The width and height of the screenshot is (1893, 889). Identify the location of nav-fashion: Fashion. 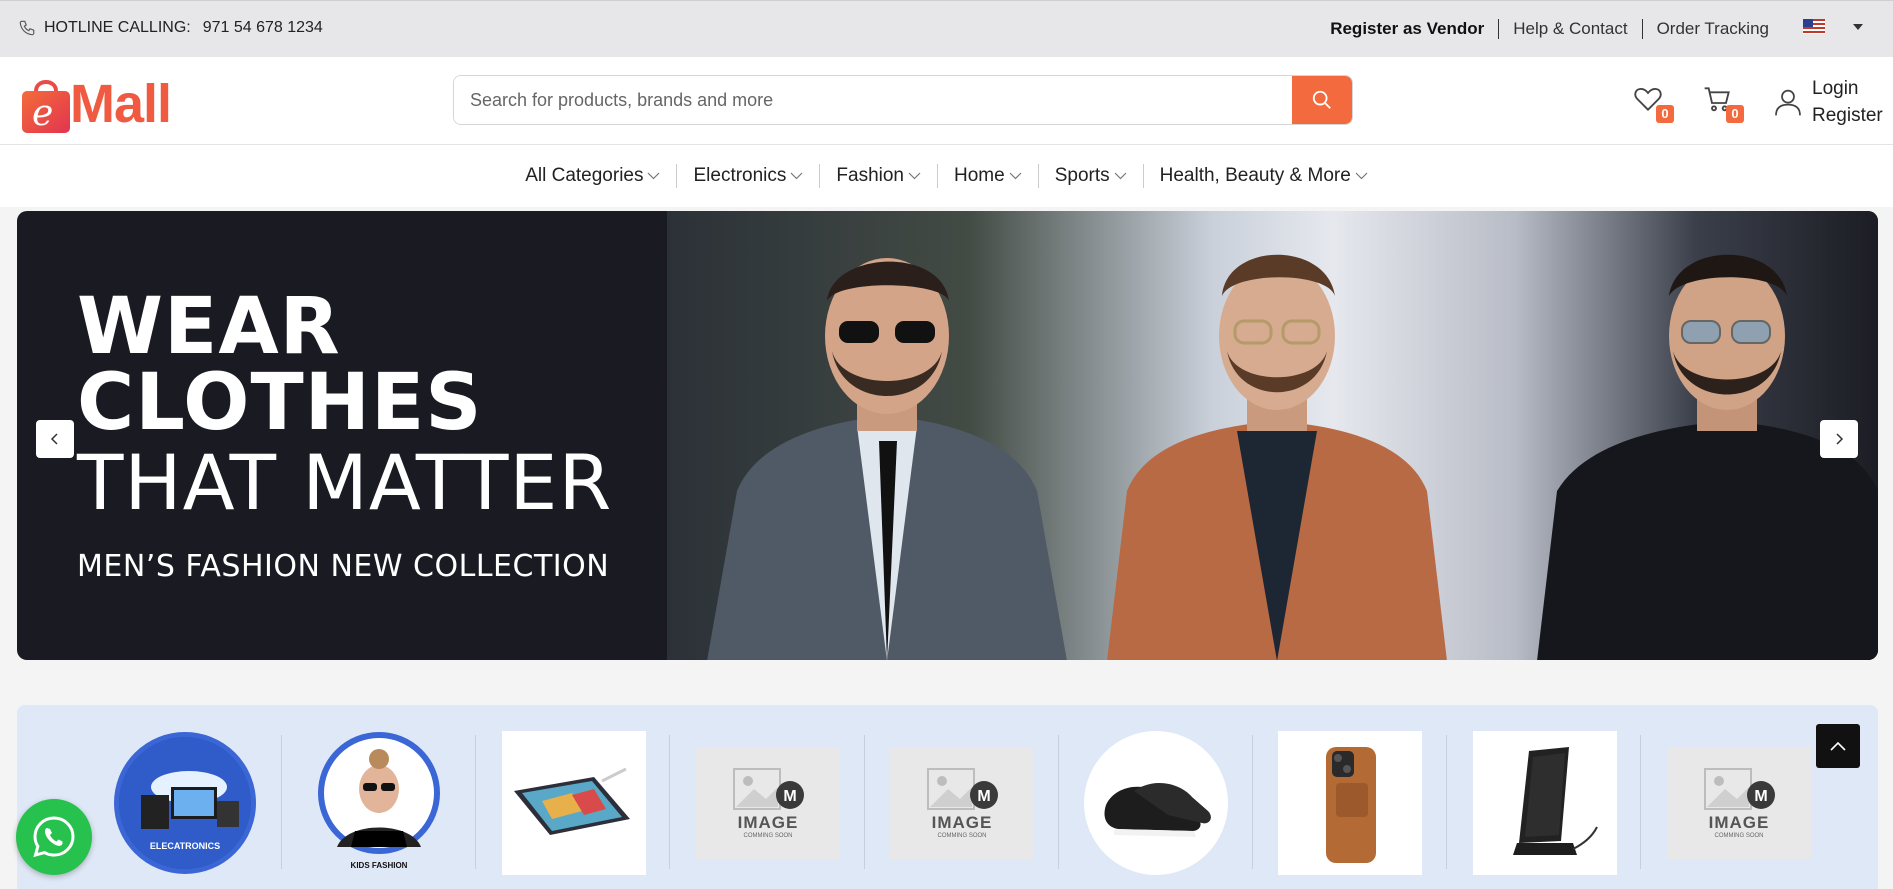
(878, 176).